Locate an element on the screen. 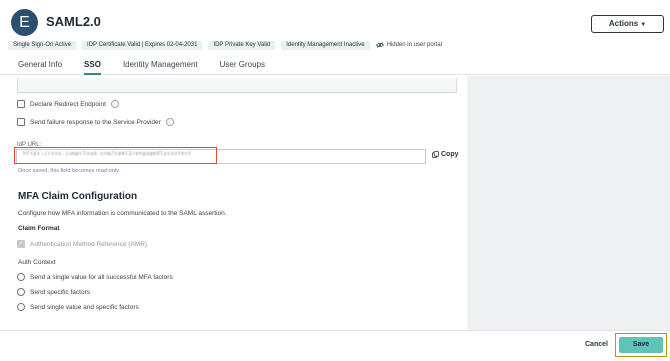 The height and width of the screenshot is (361, 670). footer-bar is located at coordinates (335, 345).